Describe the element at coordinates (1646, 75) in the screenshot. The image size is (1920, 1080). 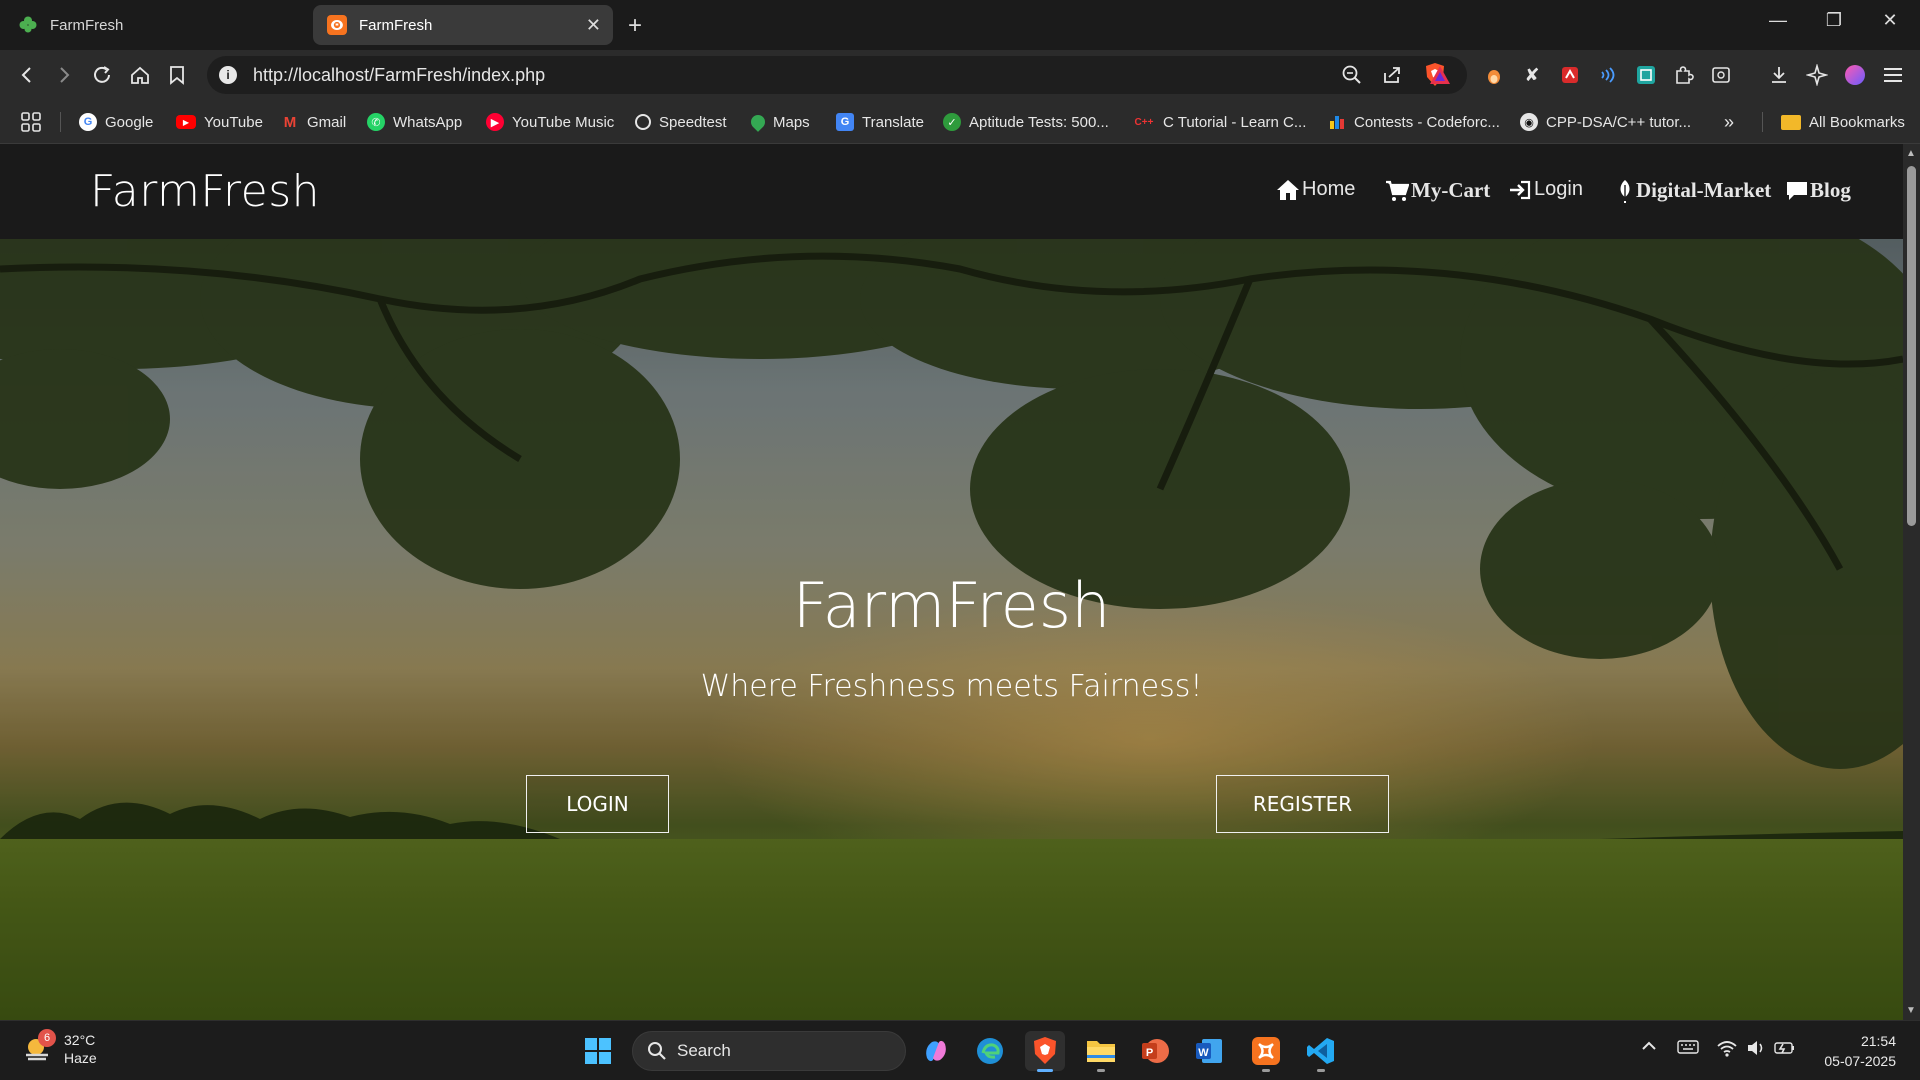
I see `extension-leetcode-icon` at that location.